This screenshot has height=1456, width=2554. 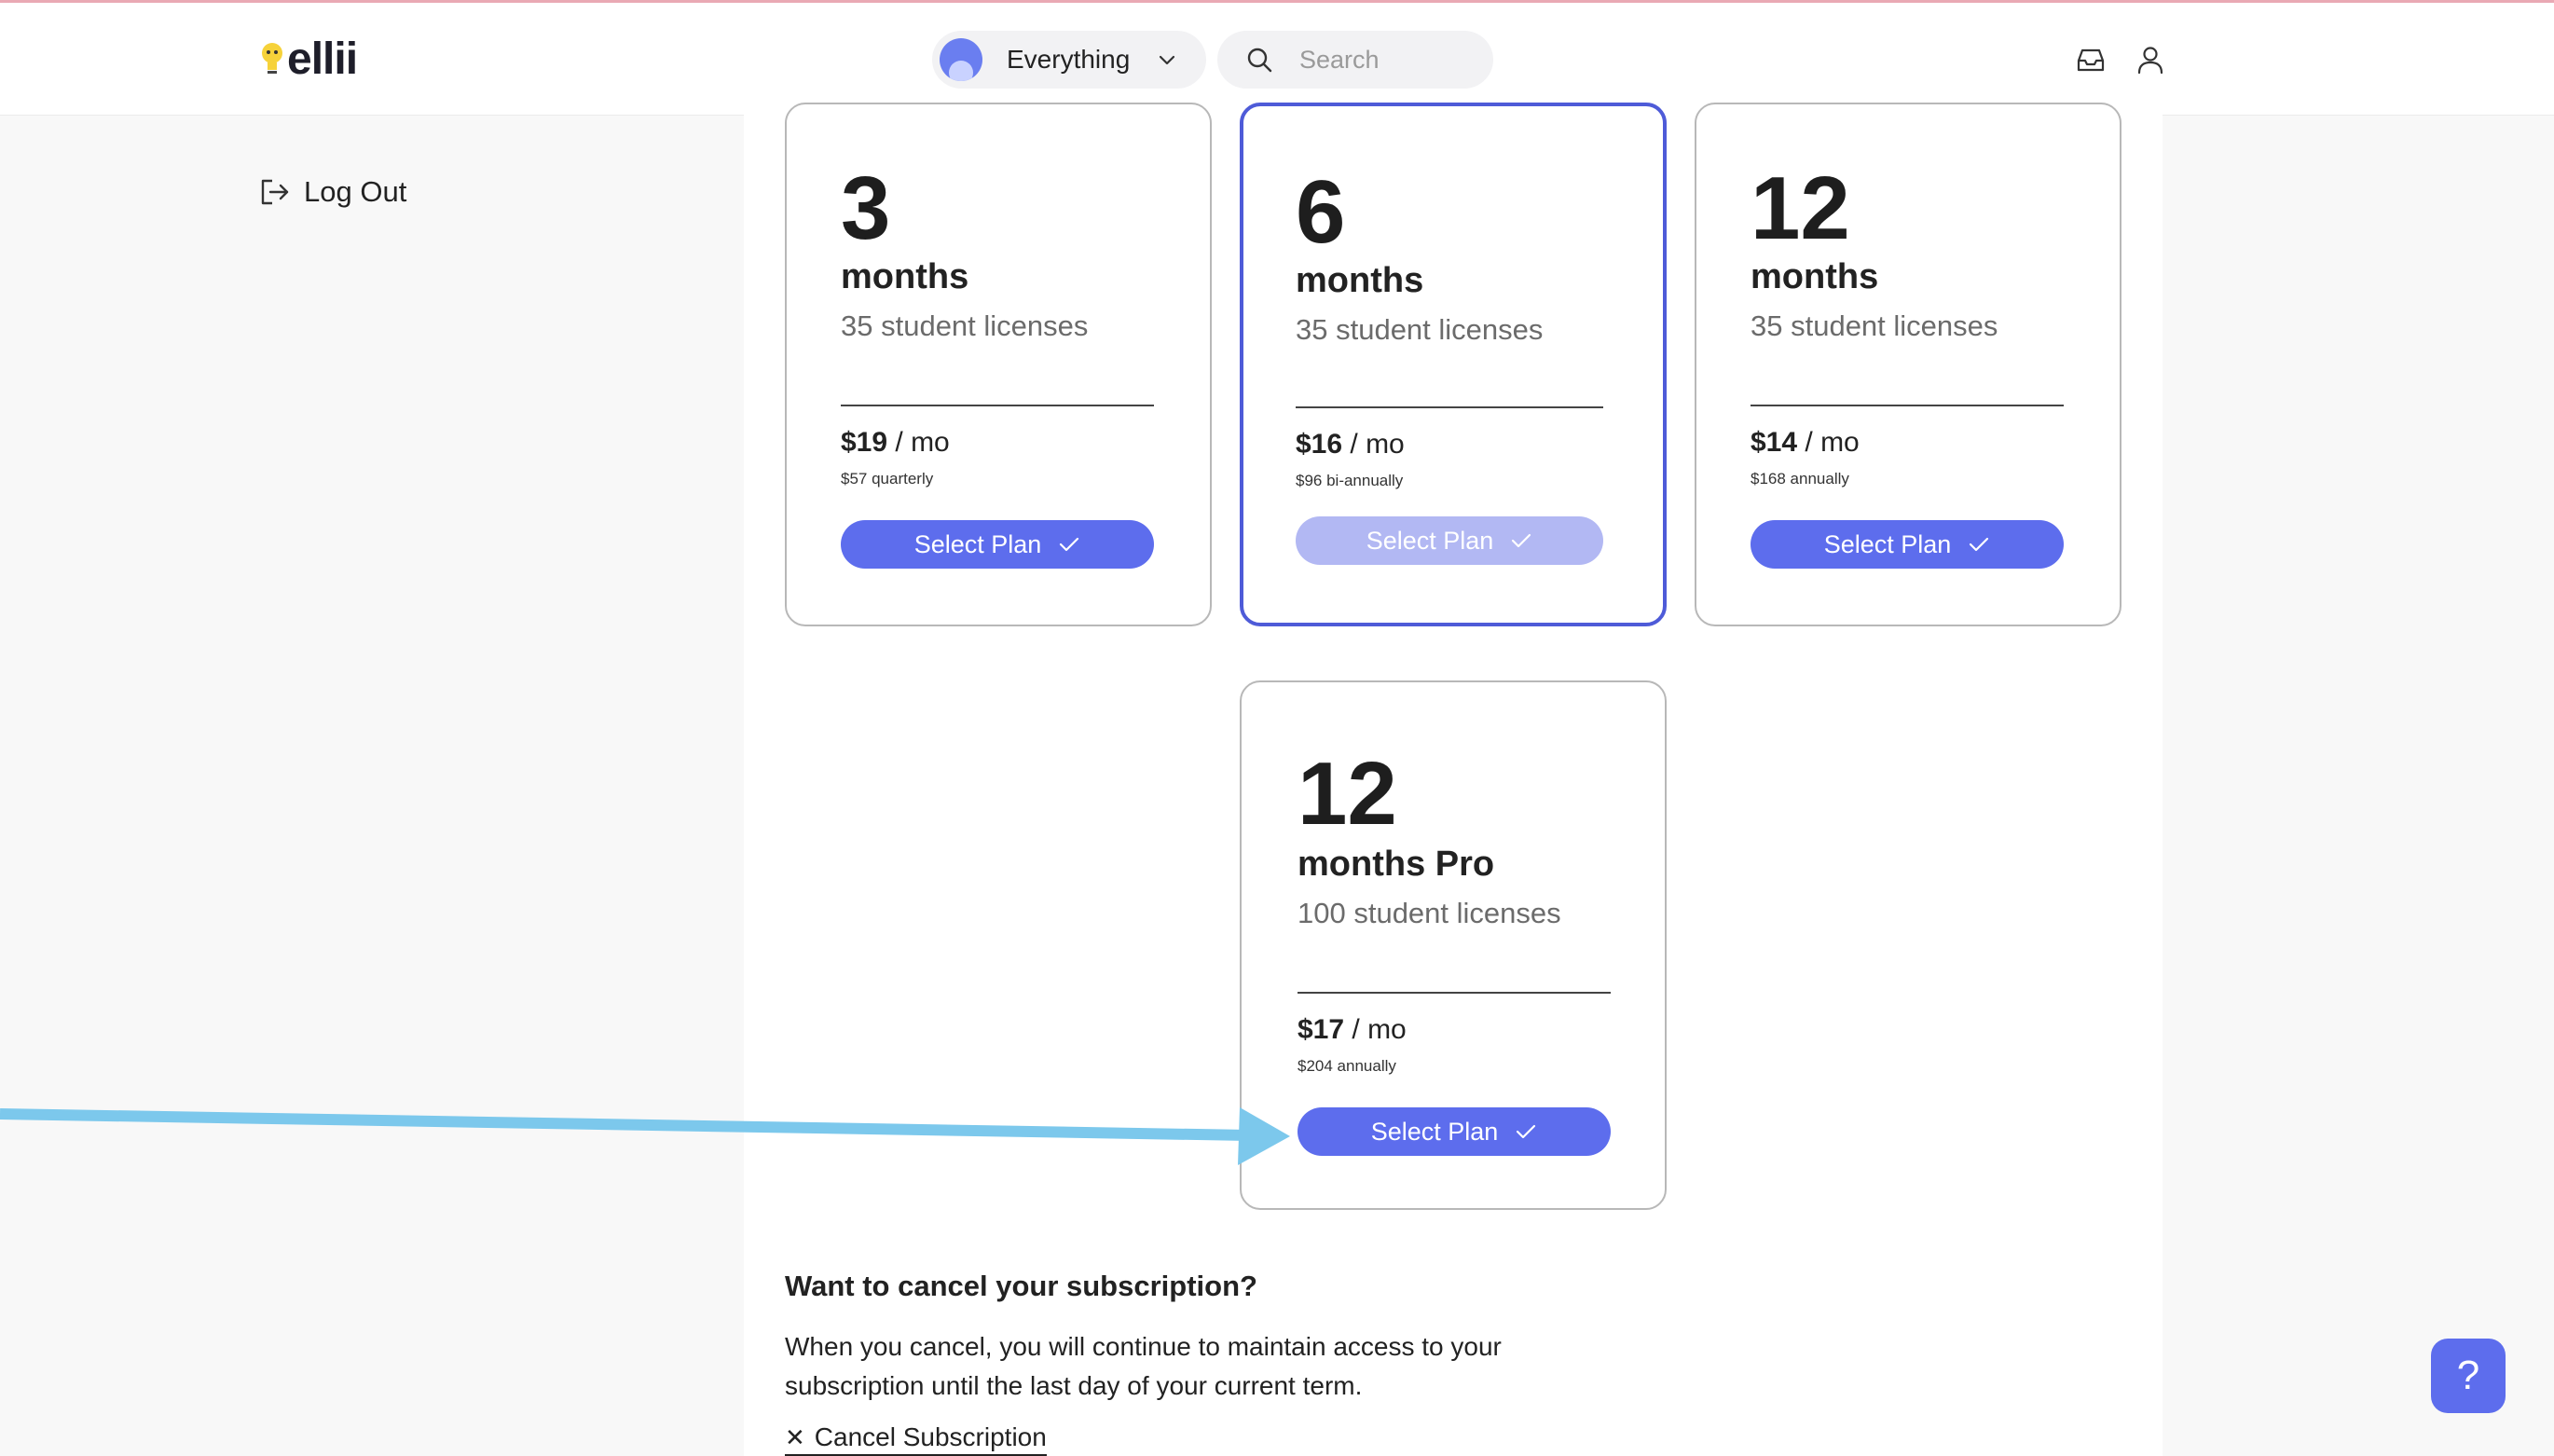 I want to click on plan-duration-number: 3, so click(x=866, y=208).